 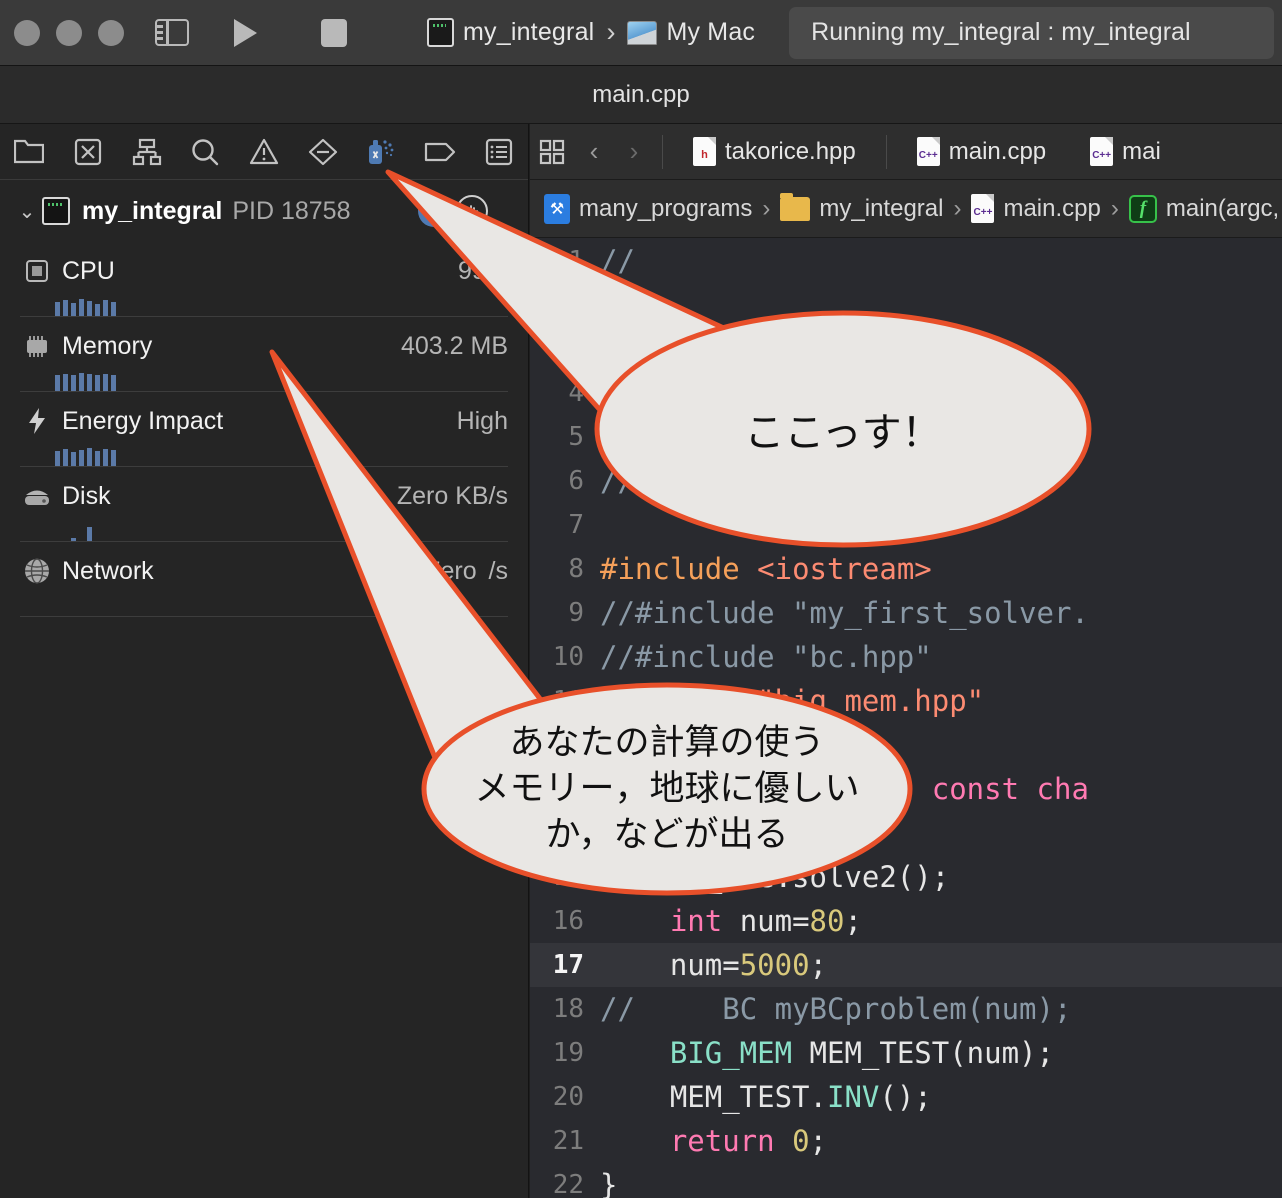 I want to click on callout-balloon-1-text: ここっす！, so click(x=843, y=429).